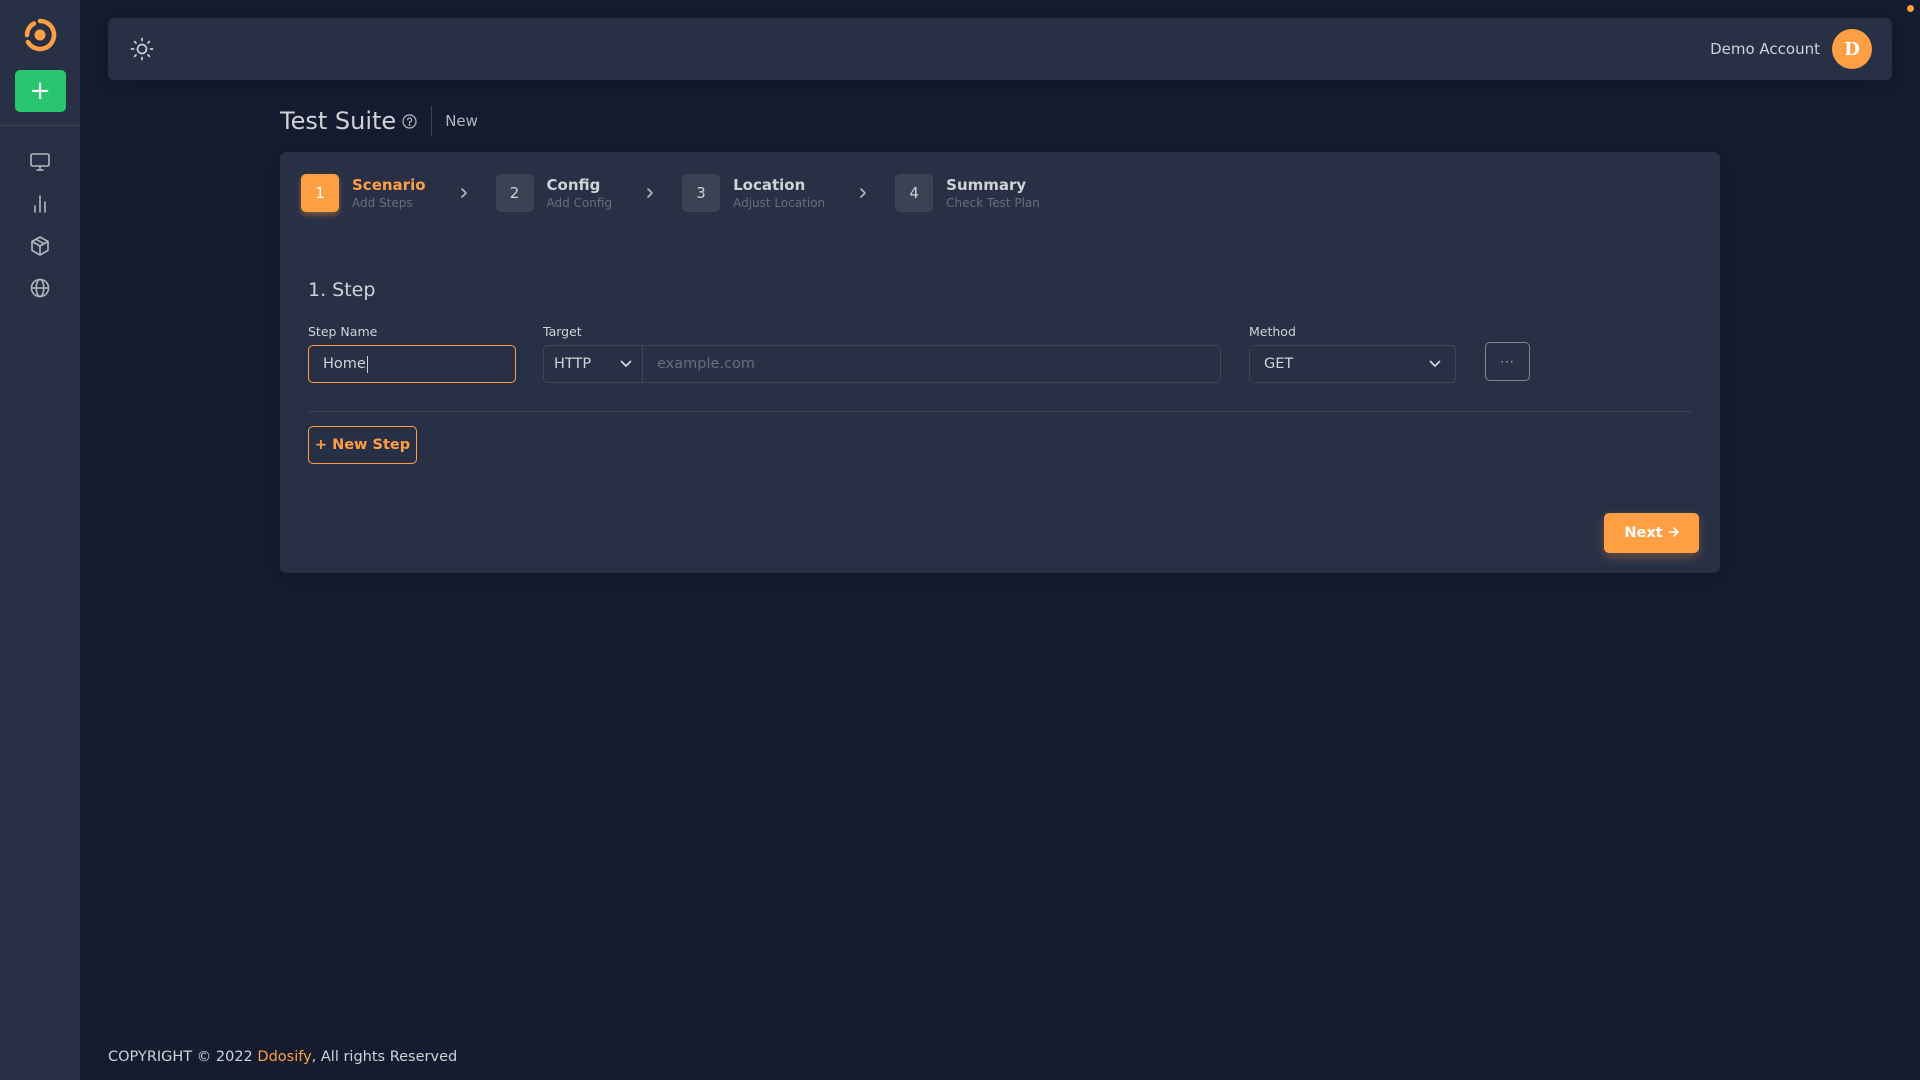 The height and width of the screenshot is (1080, 1920). What do you see at coordinates (40, 288) in the screenshot?
I see `globe-icon` at bounding box center [40, 288].